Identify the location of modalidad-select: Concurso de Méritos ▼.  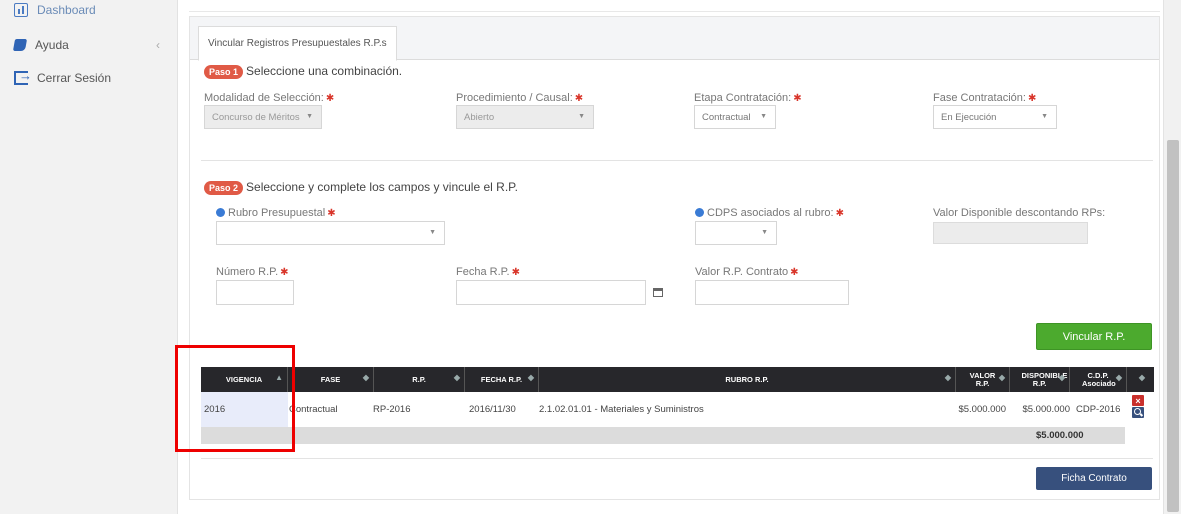
(263, 117).